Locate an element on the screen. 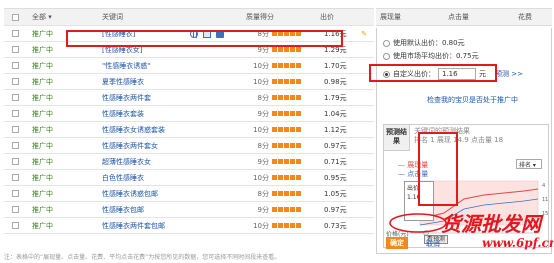  row-keyword: 白色性感睡衣 is located at coordinates (141, 178).